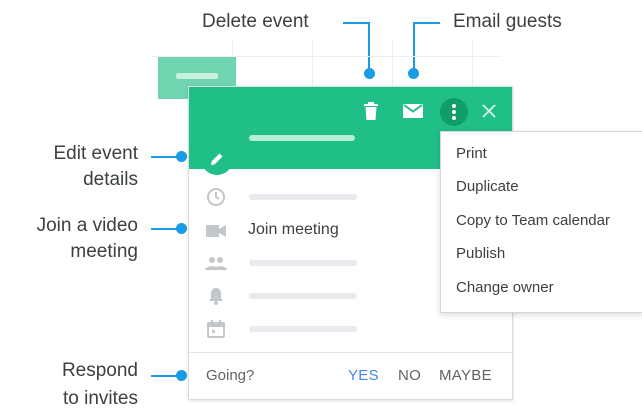 Image resolution: width=642 pixels, height=411 pixels. Describe the element at coordinates (255, 21) in the screenshot. I see `callout-delete-event: Delete event` at that location.